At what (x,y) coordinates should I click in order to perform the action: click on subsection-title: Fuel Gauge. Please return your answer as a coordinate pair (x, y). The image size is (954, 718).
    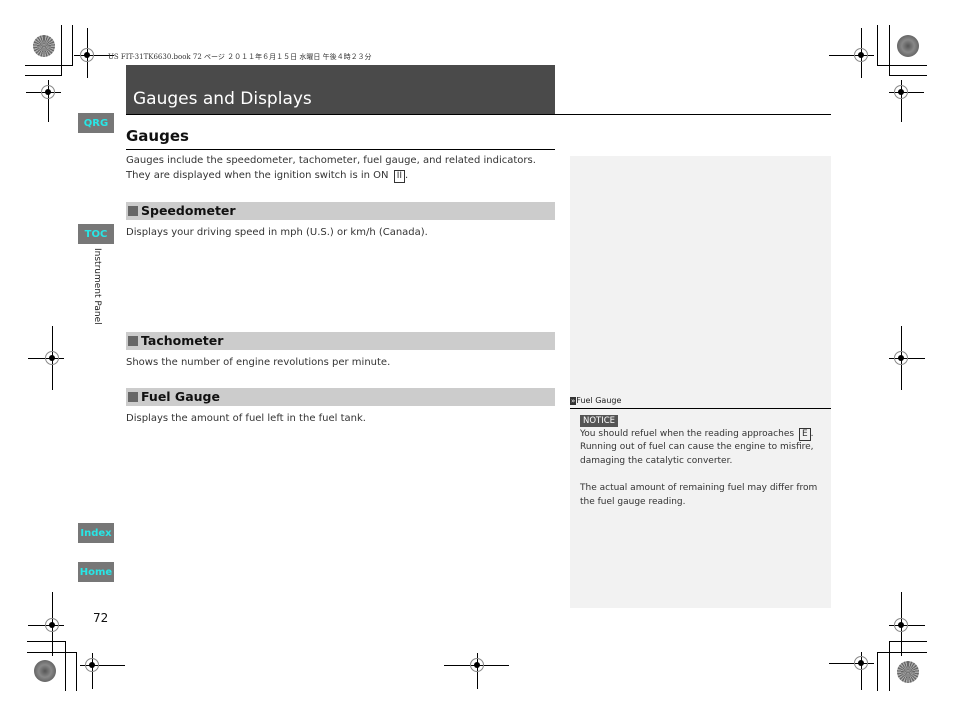
    Looking at the image, I should click on (180, 396).